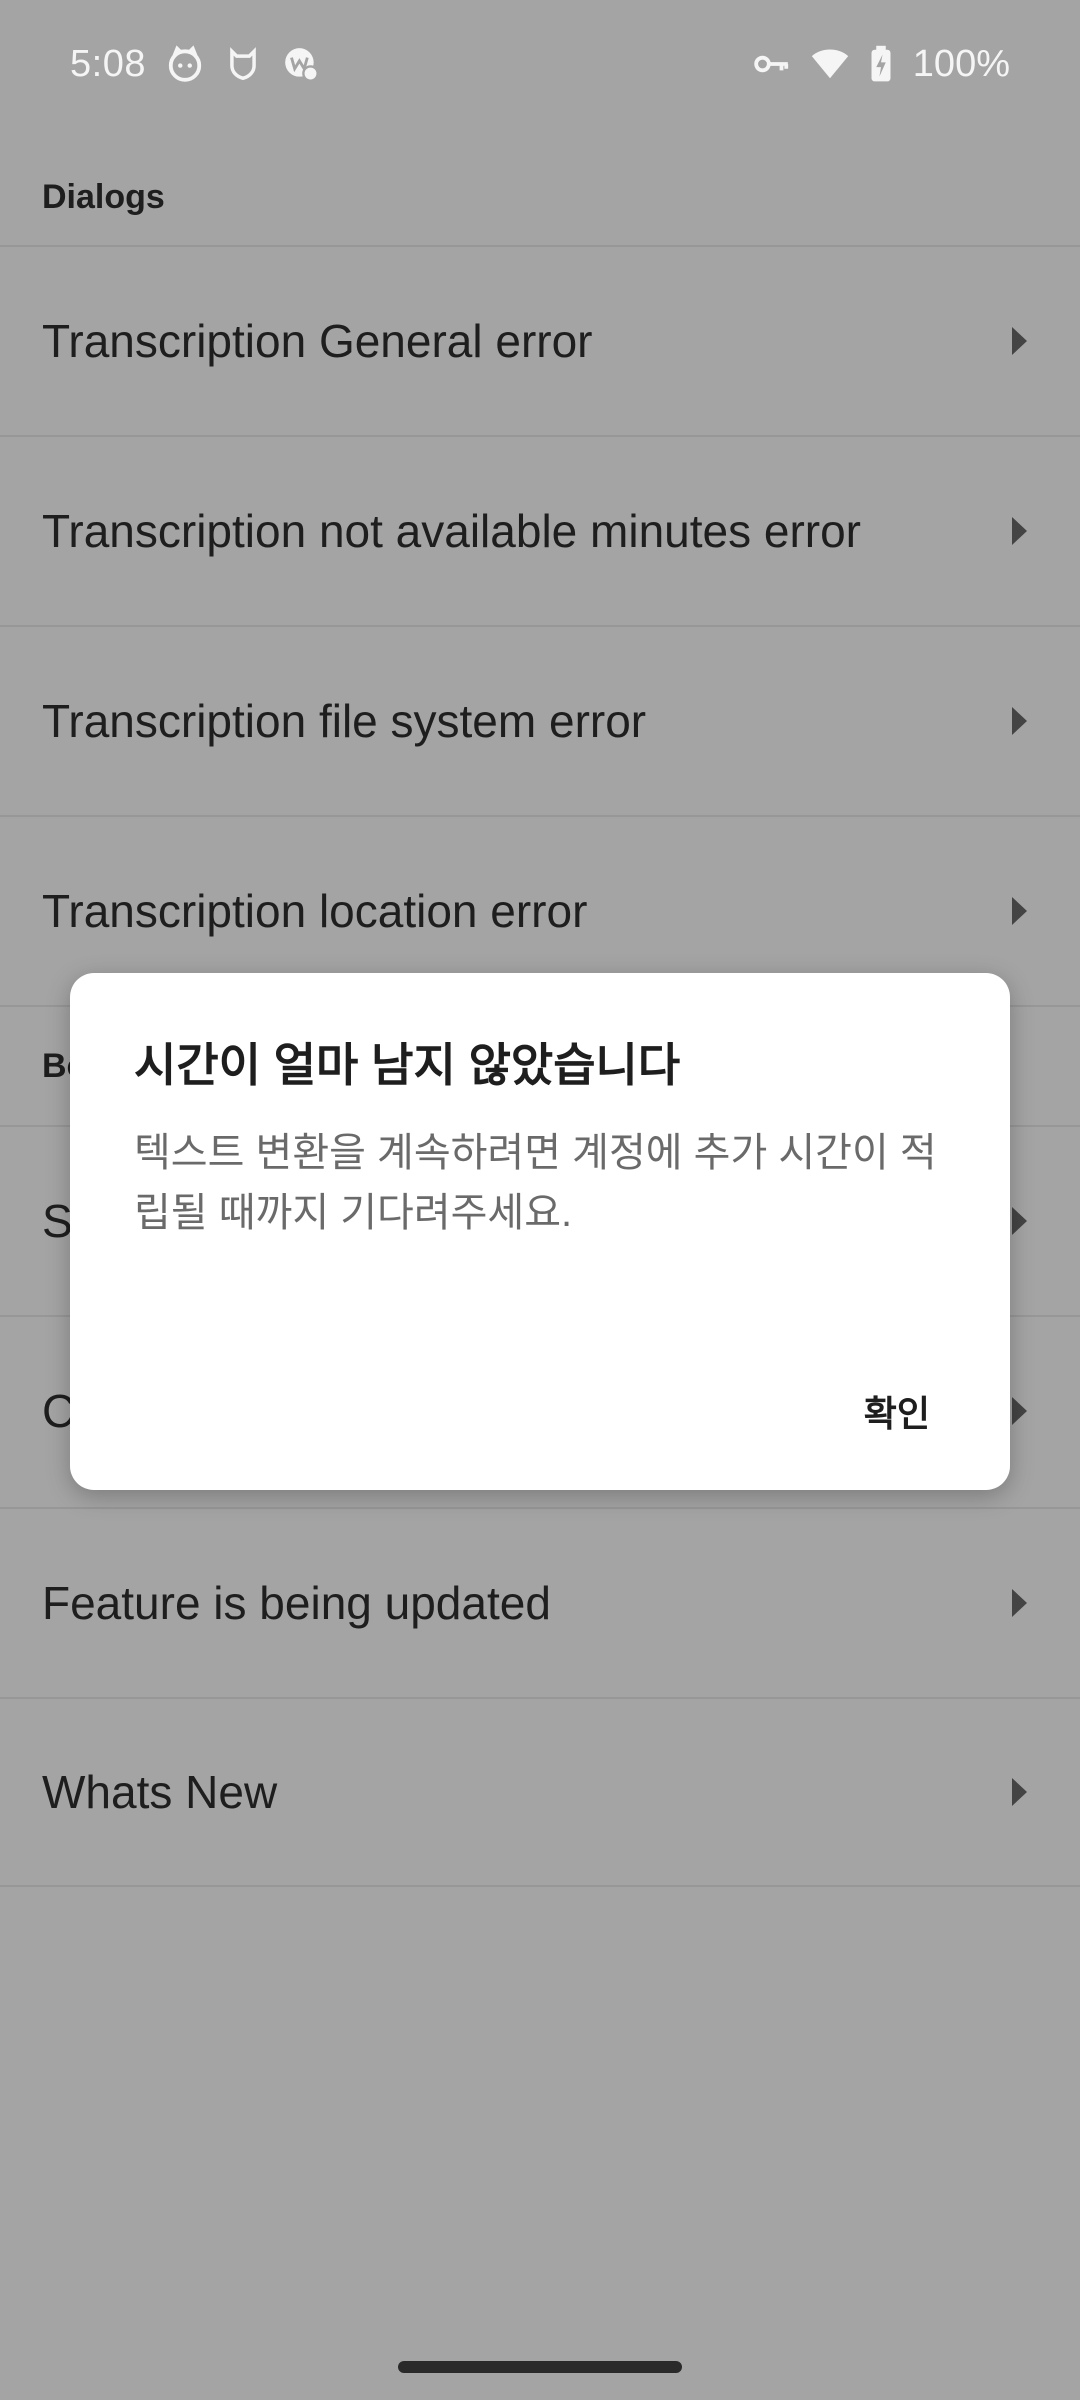  I want to click on list-item-file-system-error: Transcription file system error, so click(540, 720).